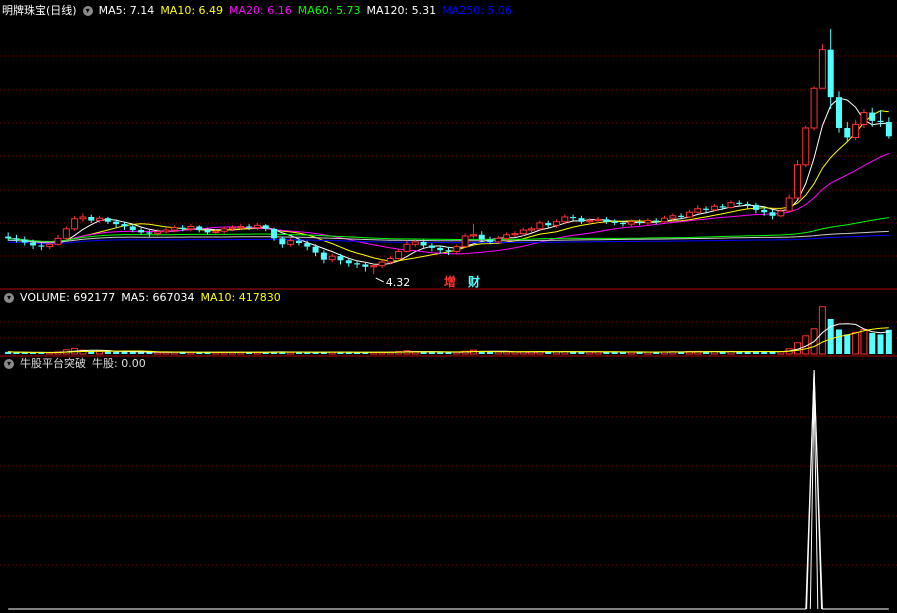  Describe the element at coordinates (9, 298) in the screenshot. I see `volume-pane-toggle-icon: ▾` at that location.